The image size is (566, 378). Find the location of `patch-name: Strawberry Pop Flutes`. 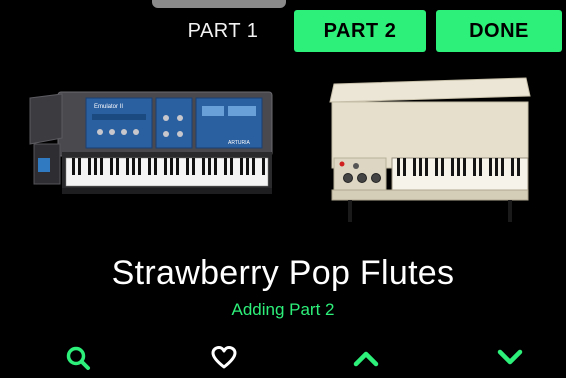

patch-name: Strawberry Pop Flutes is located at coordinates (283, 273).